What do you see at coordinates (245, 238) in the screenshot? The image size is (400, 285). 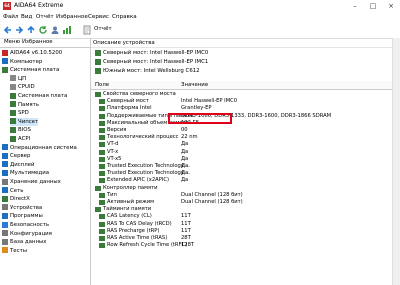 I see `table-row: RAS Active Time (tRAS) 28T` at bounding box center [245, 238].